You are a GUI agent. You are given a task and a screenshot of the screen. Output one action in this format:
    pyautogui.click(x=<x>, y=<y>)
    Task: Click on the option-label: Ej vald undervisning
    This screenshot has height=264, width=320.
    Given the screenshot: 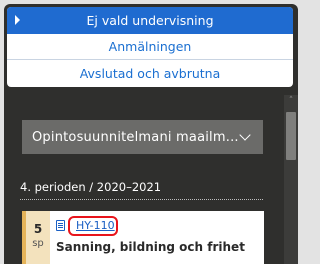 What is the action you would take?
    pyautogui.click(x=150, y=20)
    